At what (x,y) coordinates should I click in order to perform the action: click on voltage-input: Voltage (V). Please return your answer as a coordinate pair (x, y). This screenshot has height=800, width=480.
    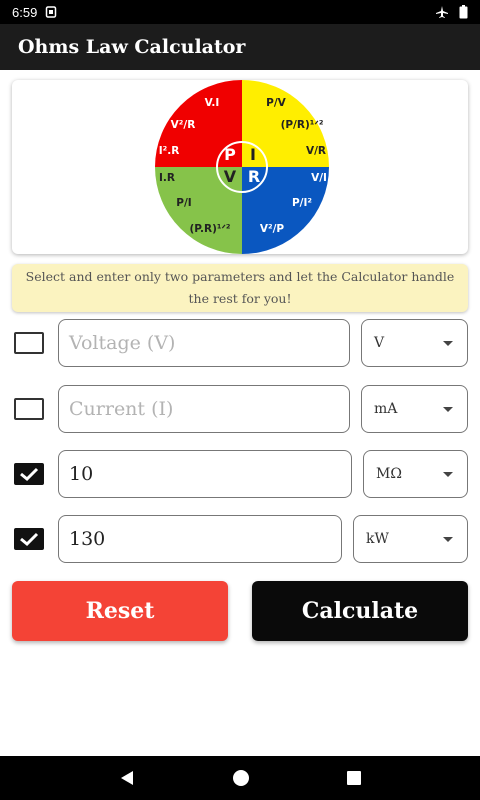
    Looking at the image, I should click on (204, 343).